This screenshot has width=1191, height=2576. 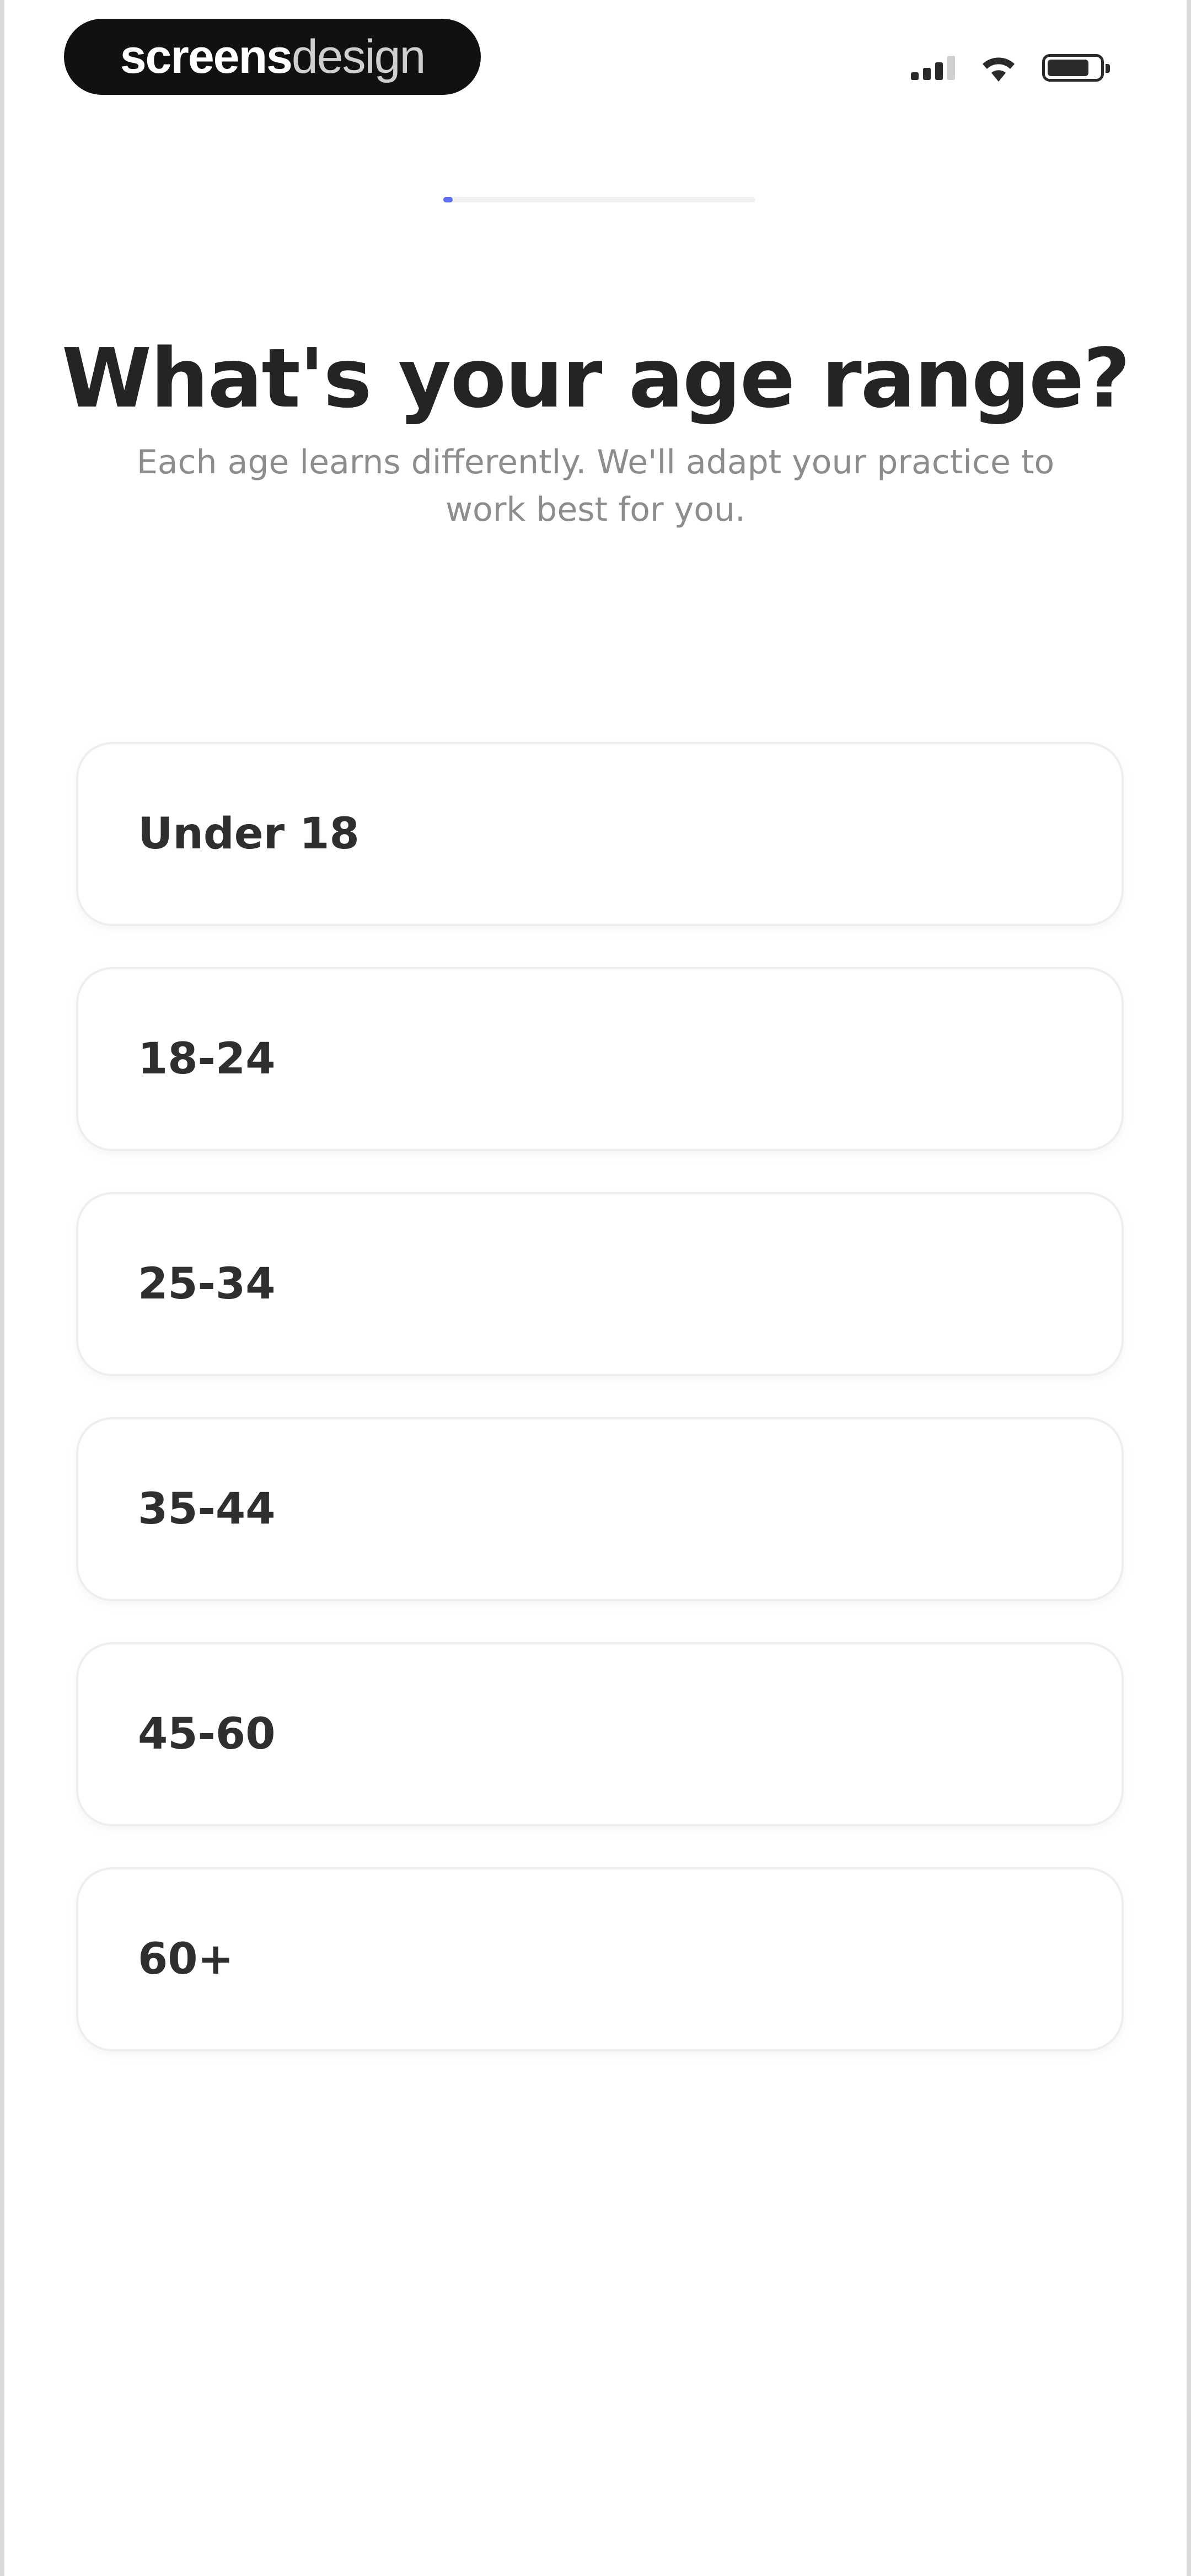 I want to click on page-title: What's your age range?, so click(x=595, y=378).